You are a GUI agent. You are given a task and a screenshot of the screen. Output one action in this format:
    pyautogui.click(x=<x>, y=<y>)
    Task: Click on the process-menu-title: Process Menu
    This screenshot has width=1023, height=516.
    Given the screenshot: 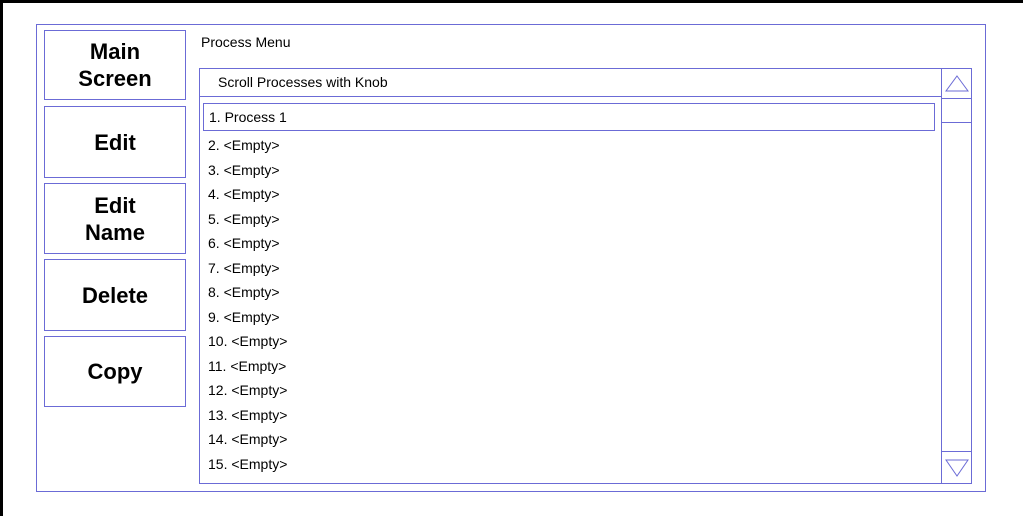 What is the action you would take?
    pyautogui.click(x=246, y=42)
    